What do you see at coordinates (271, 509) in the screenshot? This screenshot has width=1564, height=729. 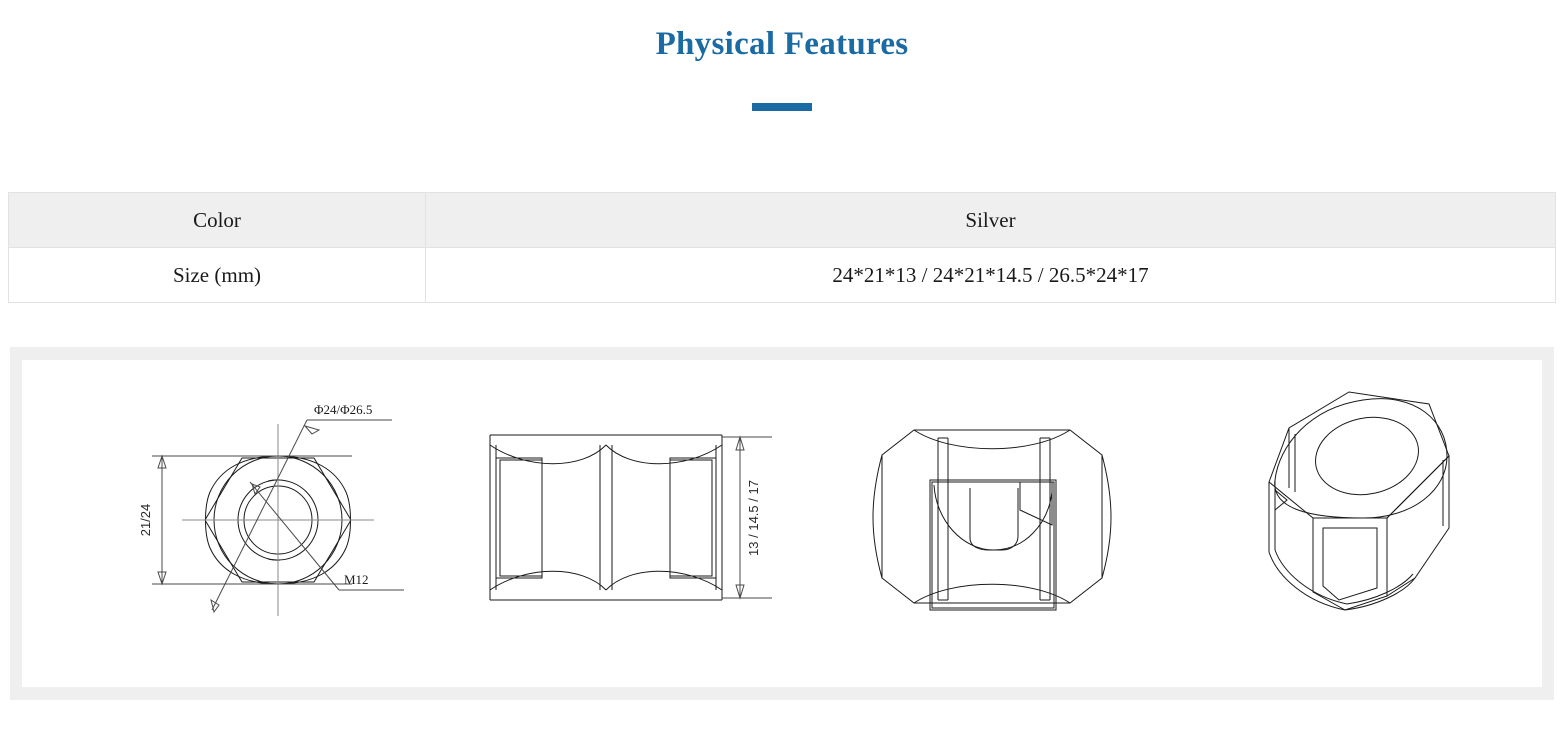 I see `top-view-svg: 21/24 Φ24/Φ26.5 M12` at bounding box center [271, 509].